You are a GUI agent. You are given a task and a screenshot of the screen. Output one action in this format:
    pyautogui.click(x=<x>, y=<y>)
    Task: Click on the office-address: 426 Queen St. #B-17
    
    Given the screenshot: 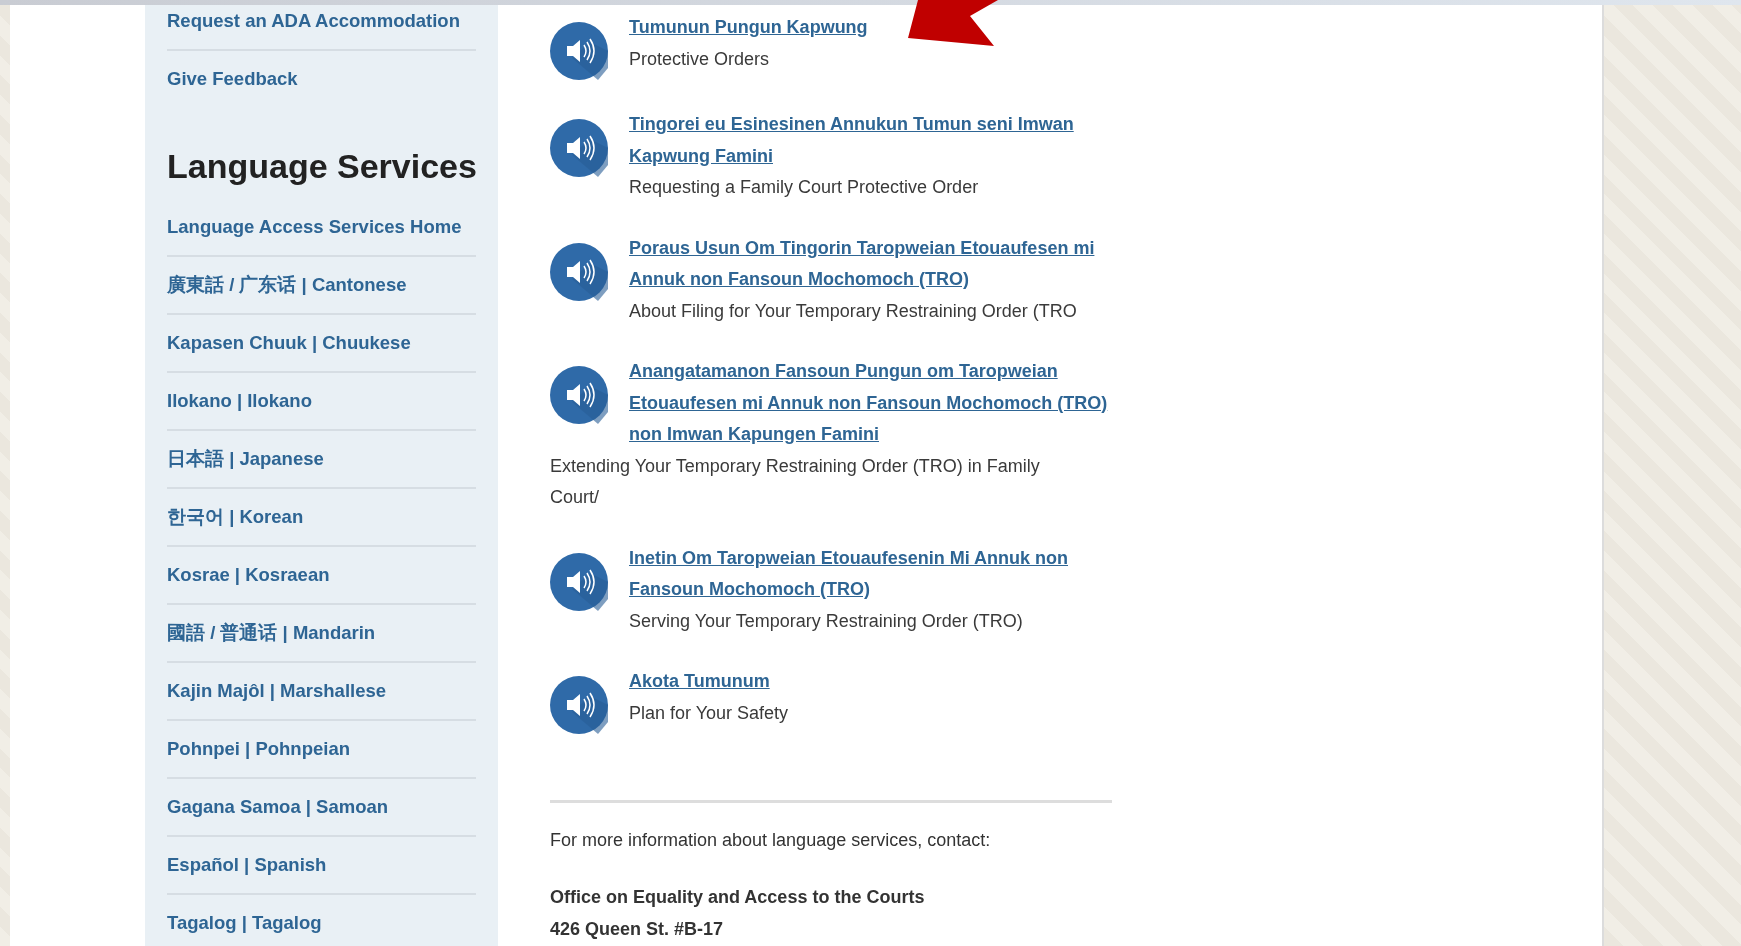 What is the action you would take?
    pyautogui.click(x=637, y=929)
    